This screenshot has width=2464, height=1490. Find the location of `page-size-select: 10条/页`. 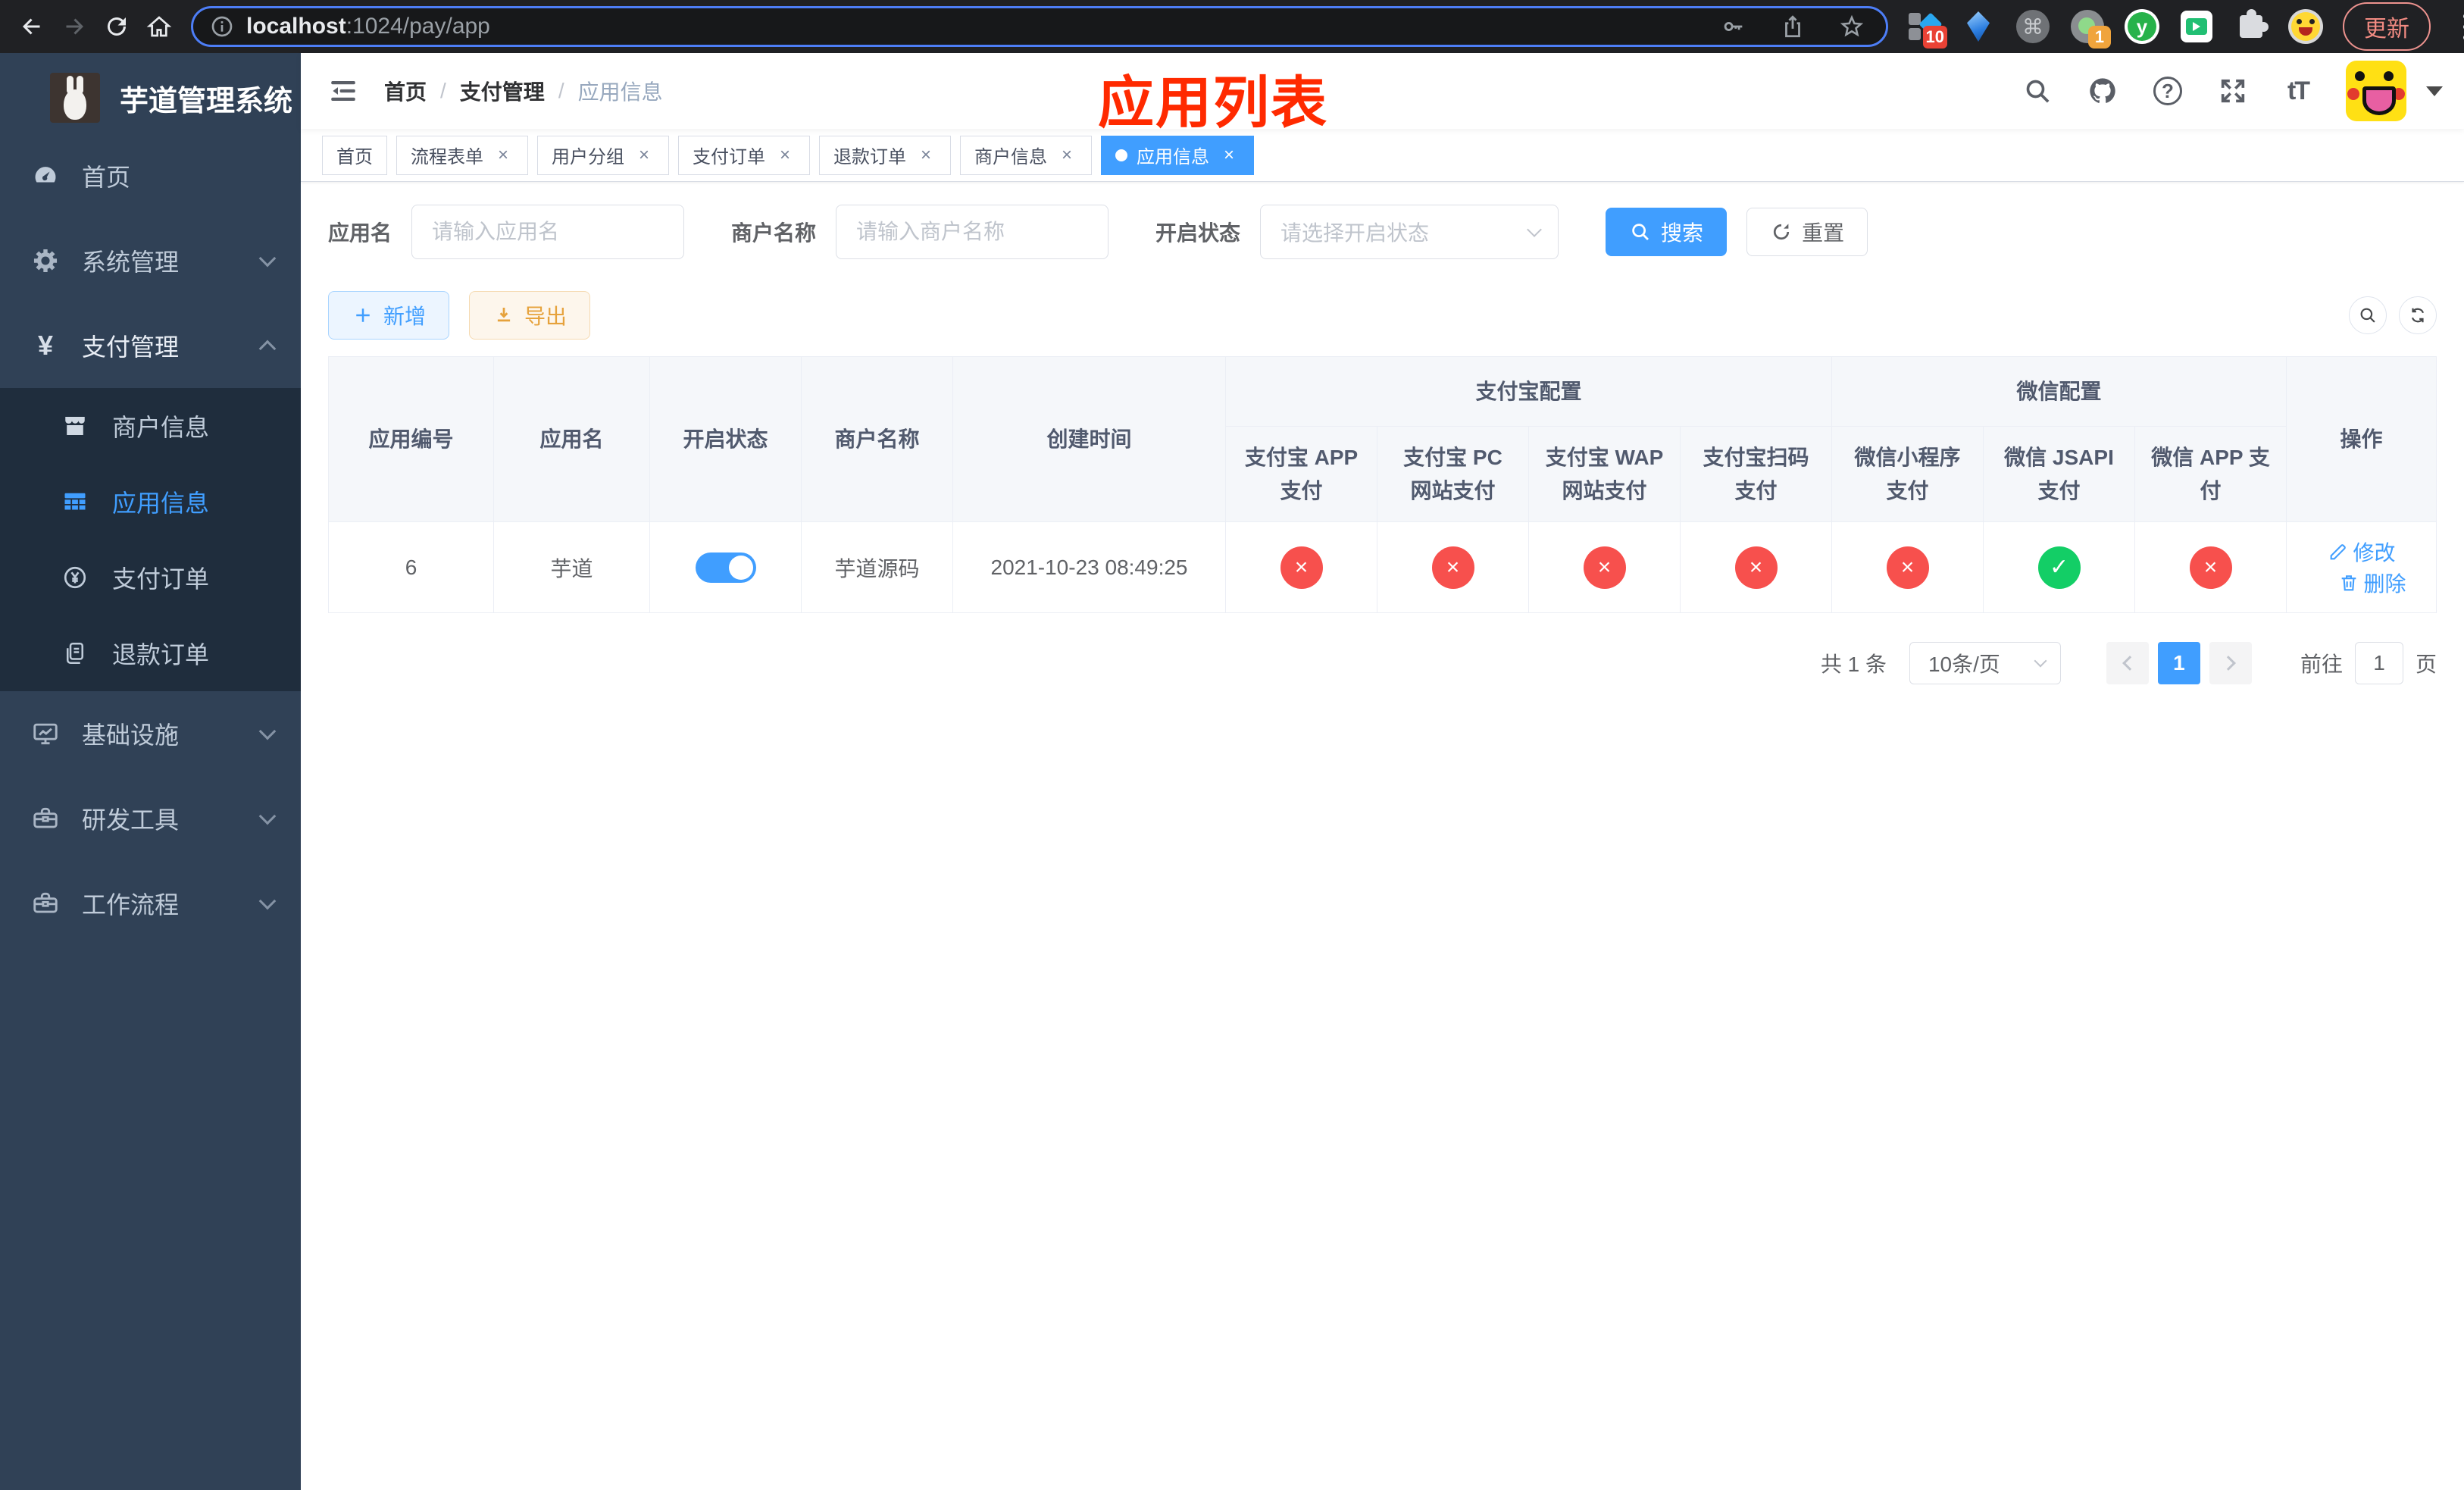

page-size-select: 10条/页 is located at coordinates (1985, 663).